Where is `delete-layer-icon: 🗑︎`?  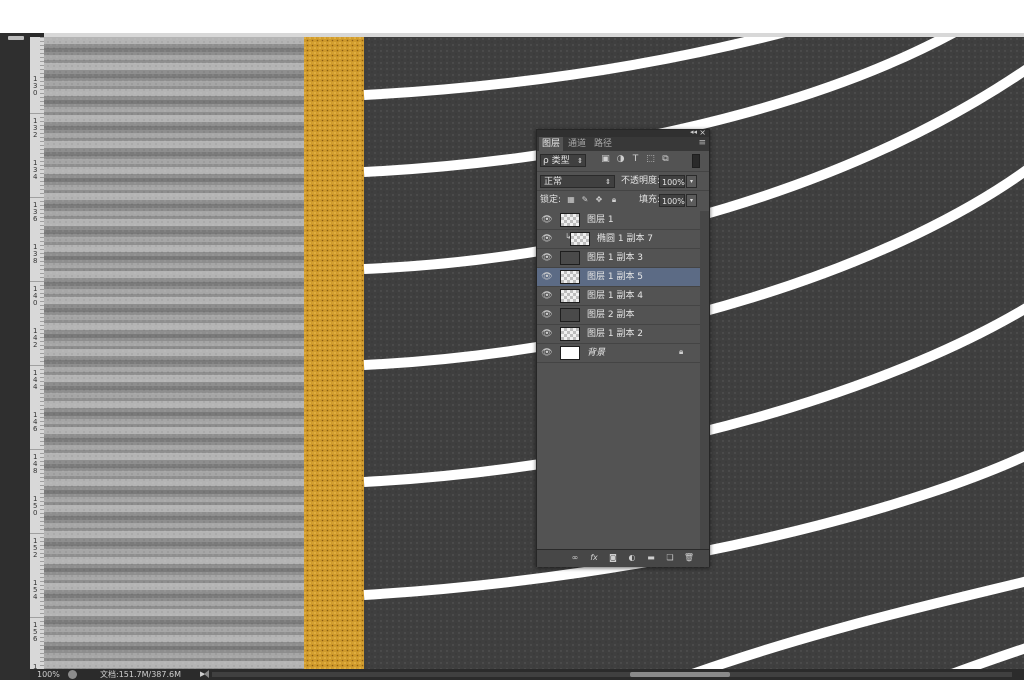
delete-layer-icon: 🗑︎ is located at coordinates (689, 558).